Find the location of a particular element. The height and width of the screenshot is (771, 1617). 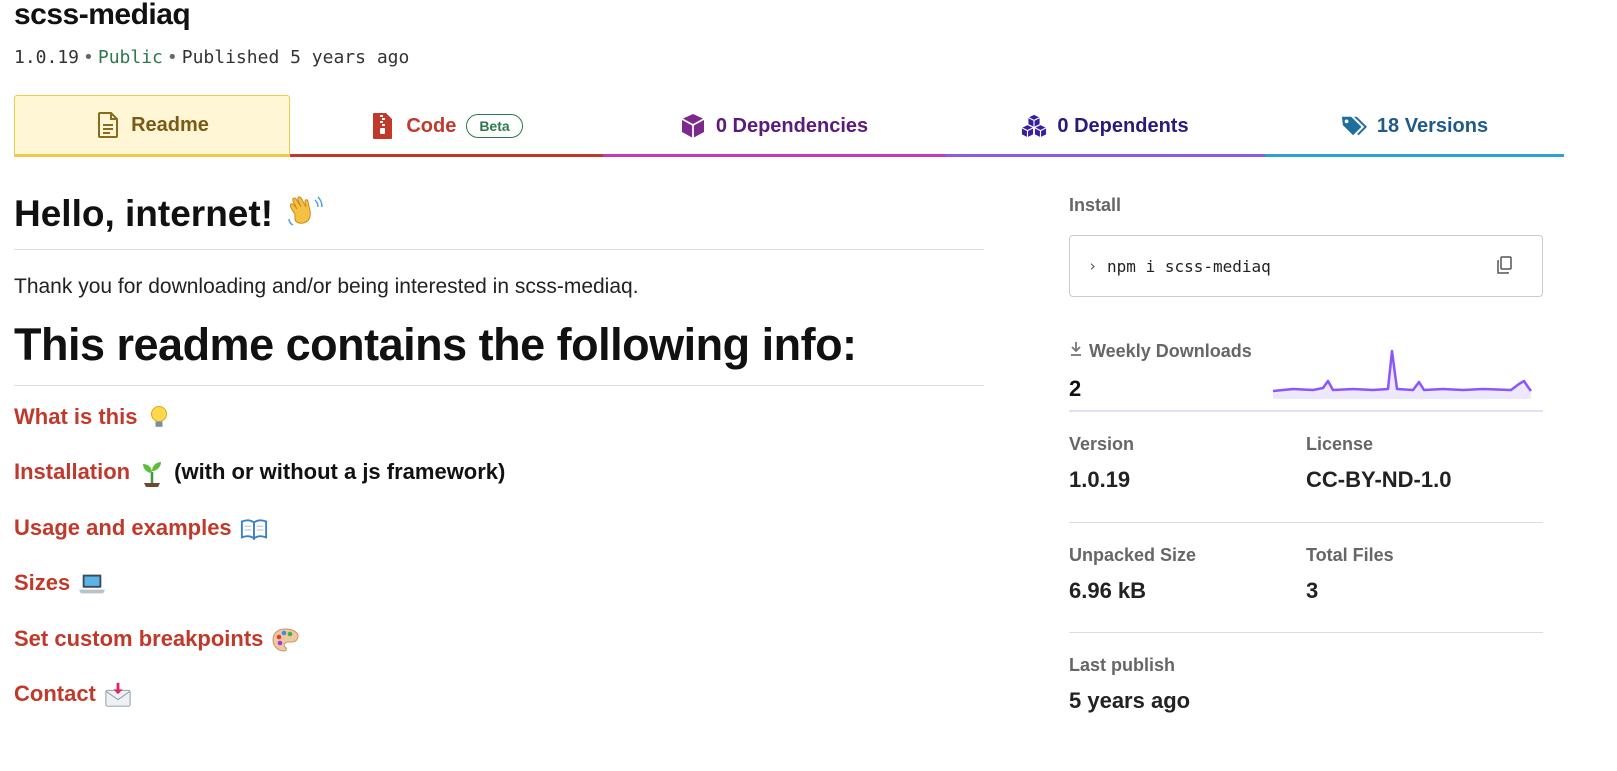

open-book-icon is located at coordinates (254, 529).